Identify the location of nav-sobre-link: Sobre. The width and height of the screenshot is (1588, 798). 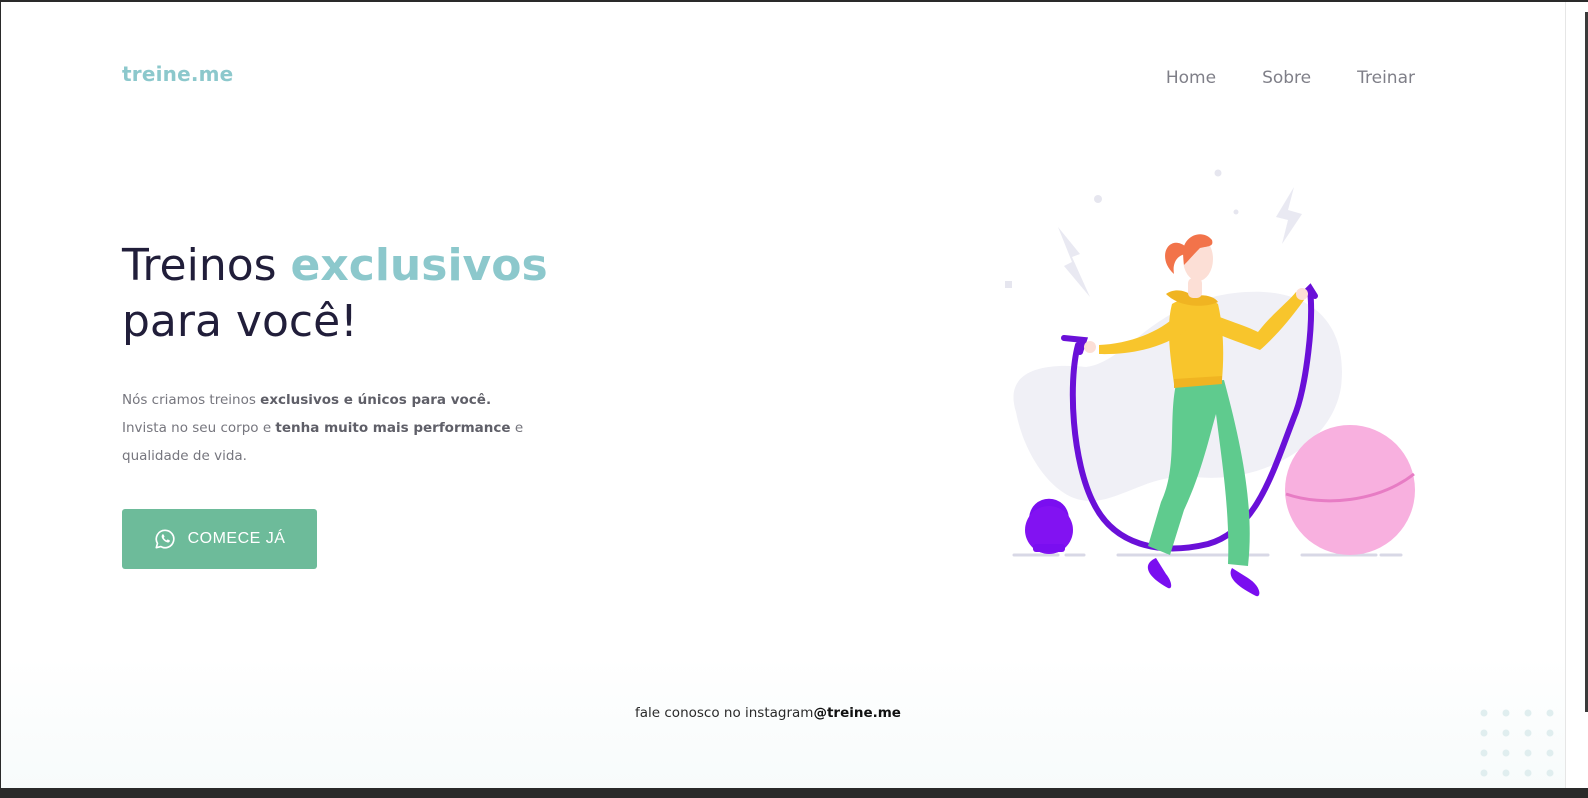
(1286, 78).